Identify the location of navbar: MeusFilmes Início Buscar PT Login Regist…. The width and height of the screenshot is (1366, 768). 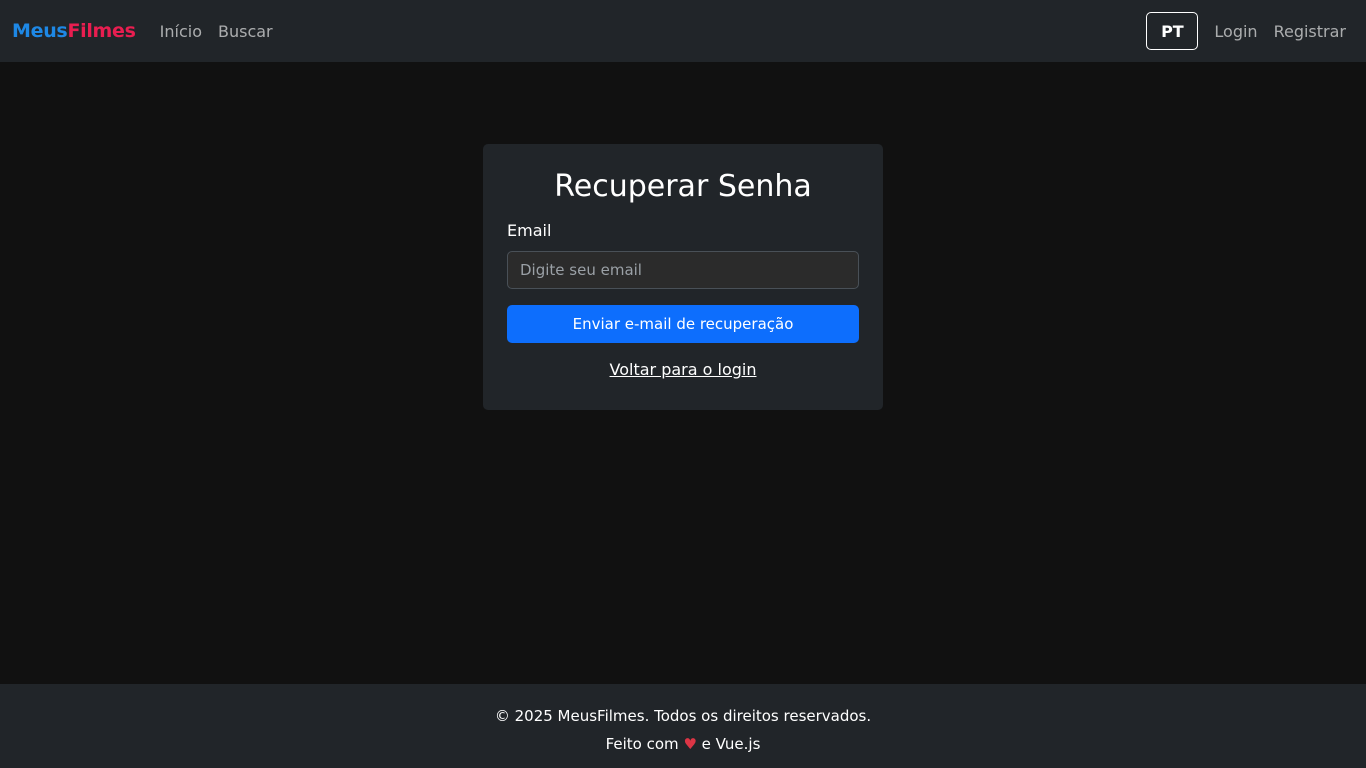
(683, 31).